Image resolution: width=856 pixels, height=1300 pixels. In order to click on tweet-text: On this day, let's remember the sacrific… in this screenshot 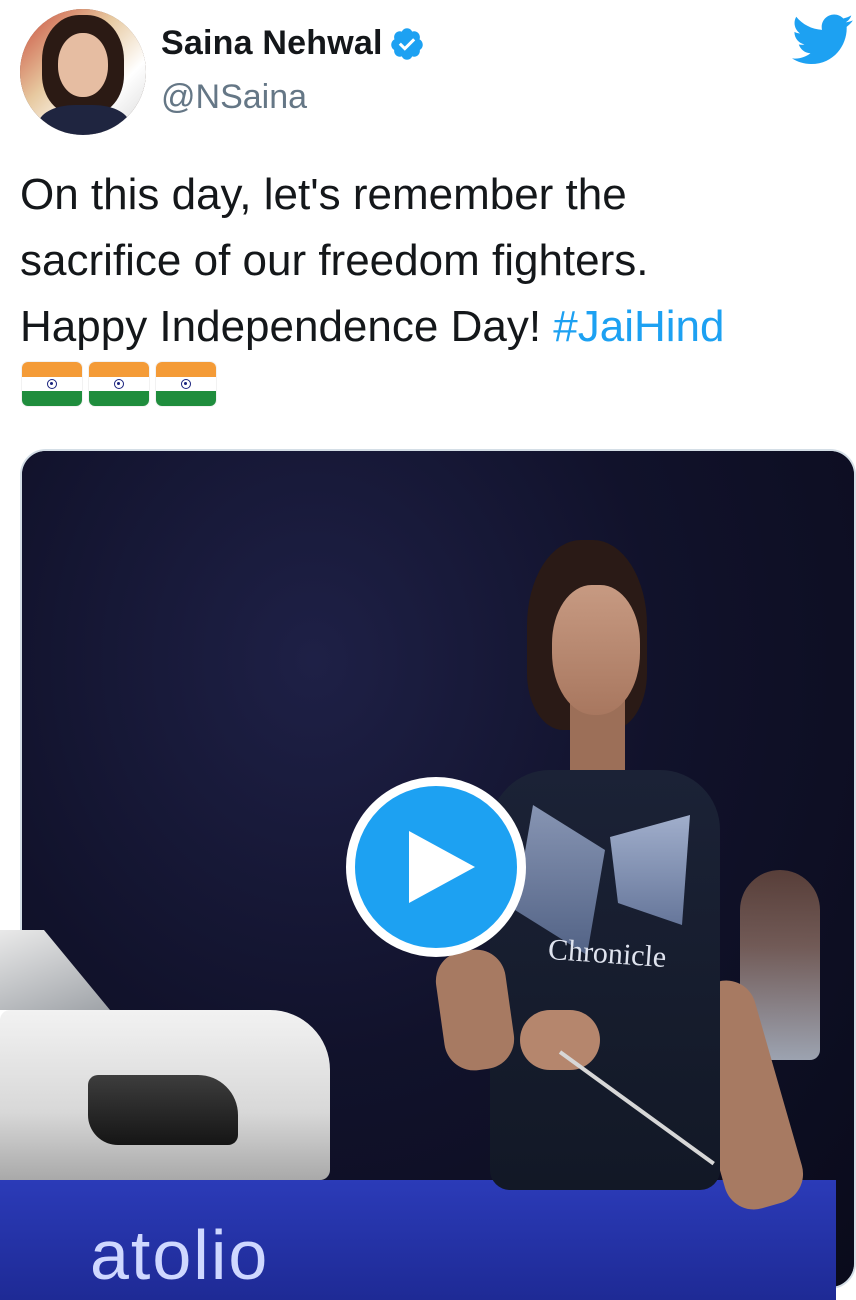, I will do `click(430, 261)`.